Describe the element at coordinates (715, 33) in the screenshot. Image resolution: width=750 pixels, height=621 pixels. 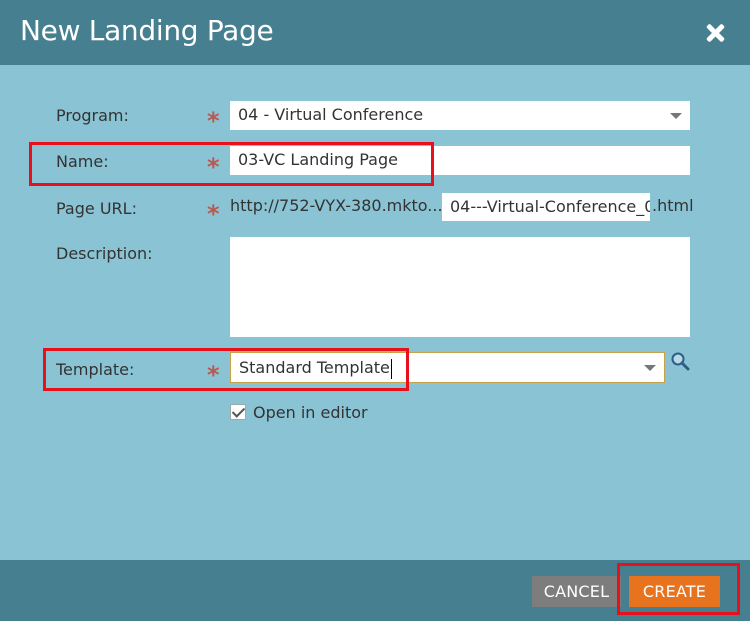
I see `close-icon` at that location.